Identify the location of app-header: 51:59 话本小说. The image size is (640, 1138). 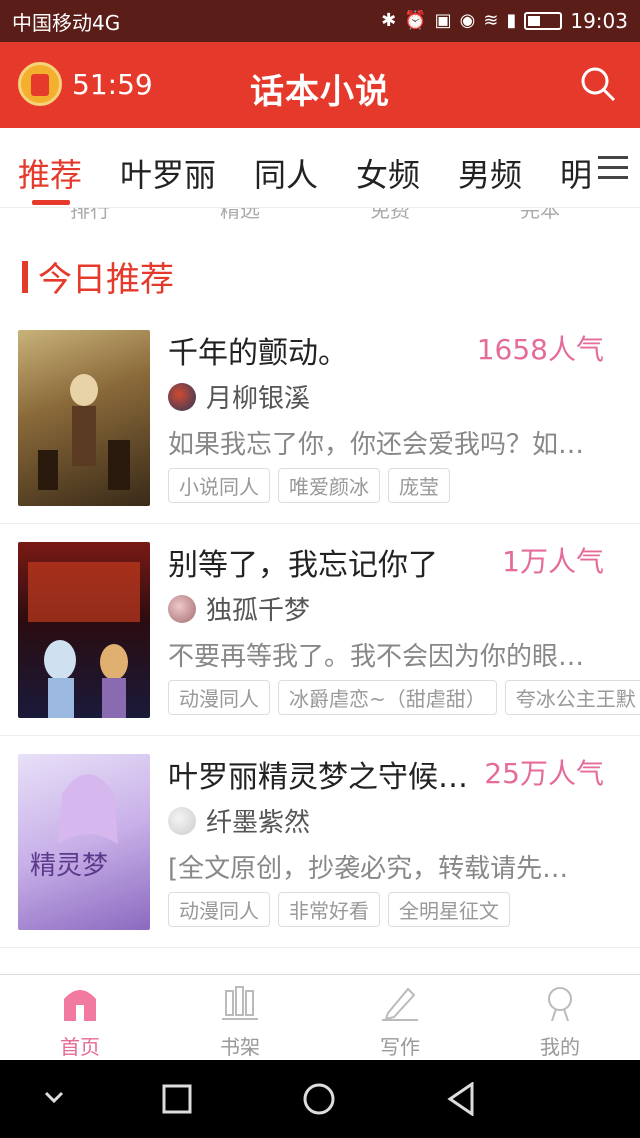
(320, 85).